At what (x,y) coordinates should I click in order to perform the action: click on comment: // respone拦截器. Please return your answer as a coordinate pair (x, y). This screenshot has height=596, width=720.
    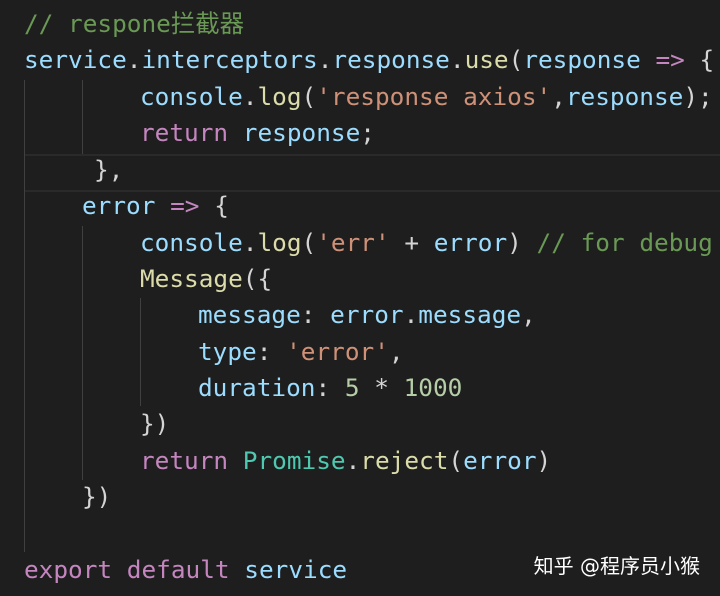
    Looking at the image, I should click on (134, 23).